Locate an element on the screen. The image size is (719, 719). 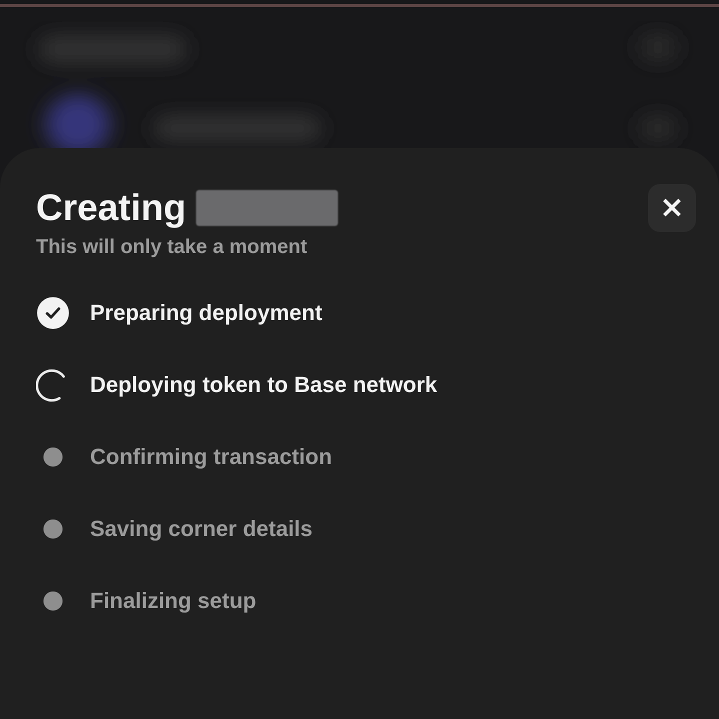
sheet-title: Creating is located at coordinates (111, 208).